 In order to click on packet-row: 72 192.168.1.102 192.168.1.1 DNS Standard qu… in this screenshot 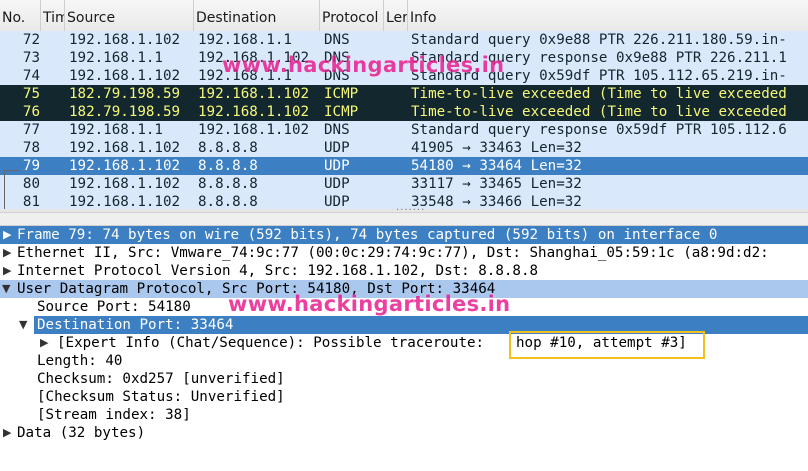, I will do `click(404, 40)`.